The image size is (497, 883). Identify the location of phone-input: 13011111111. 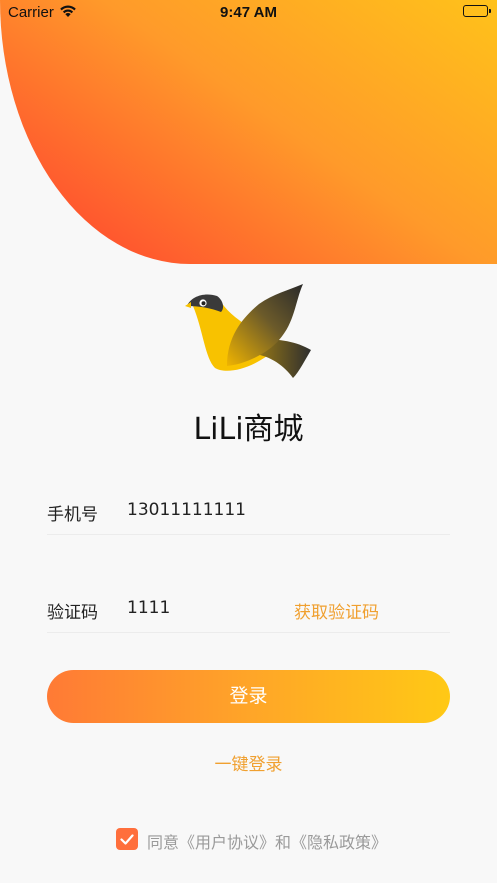
(186, 510).